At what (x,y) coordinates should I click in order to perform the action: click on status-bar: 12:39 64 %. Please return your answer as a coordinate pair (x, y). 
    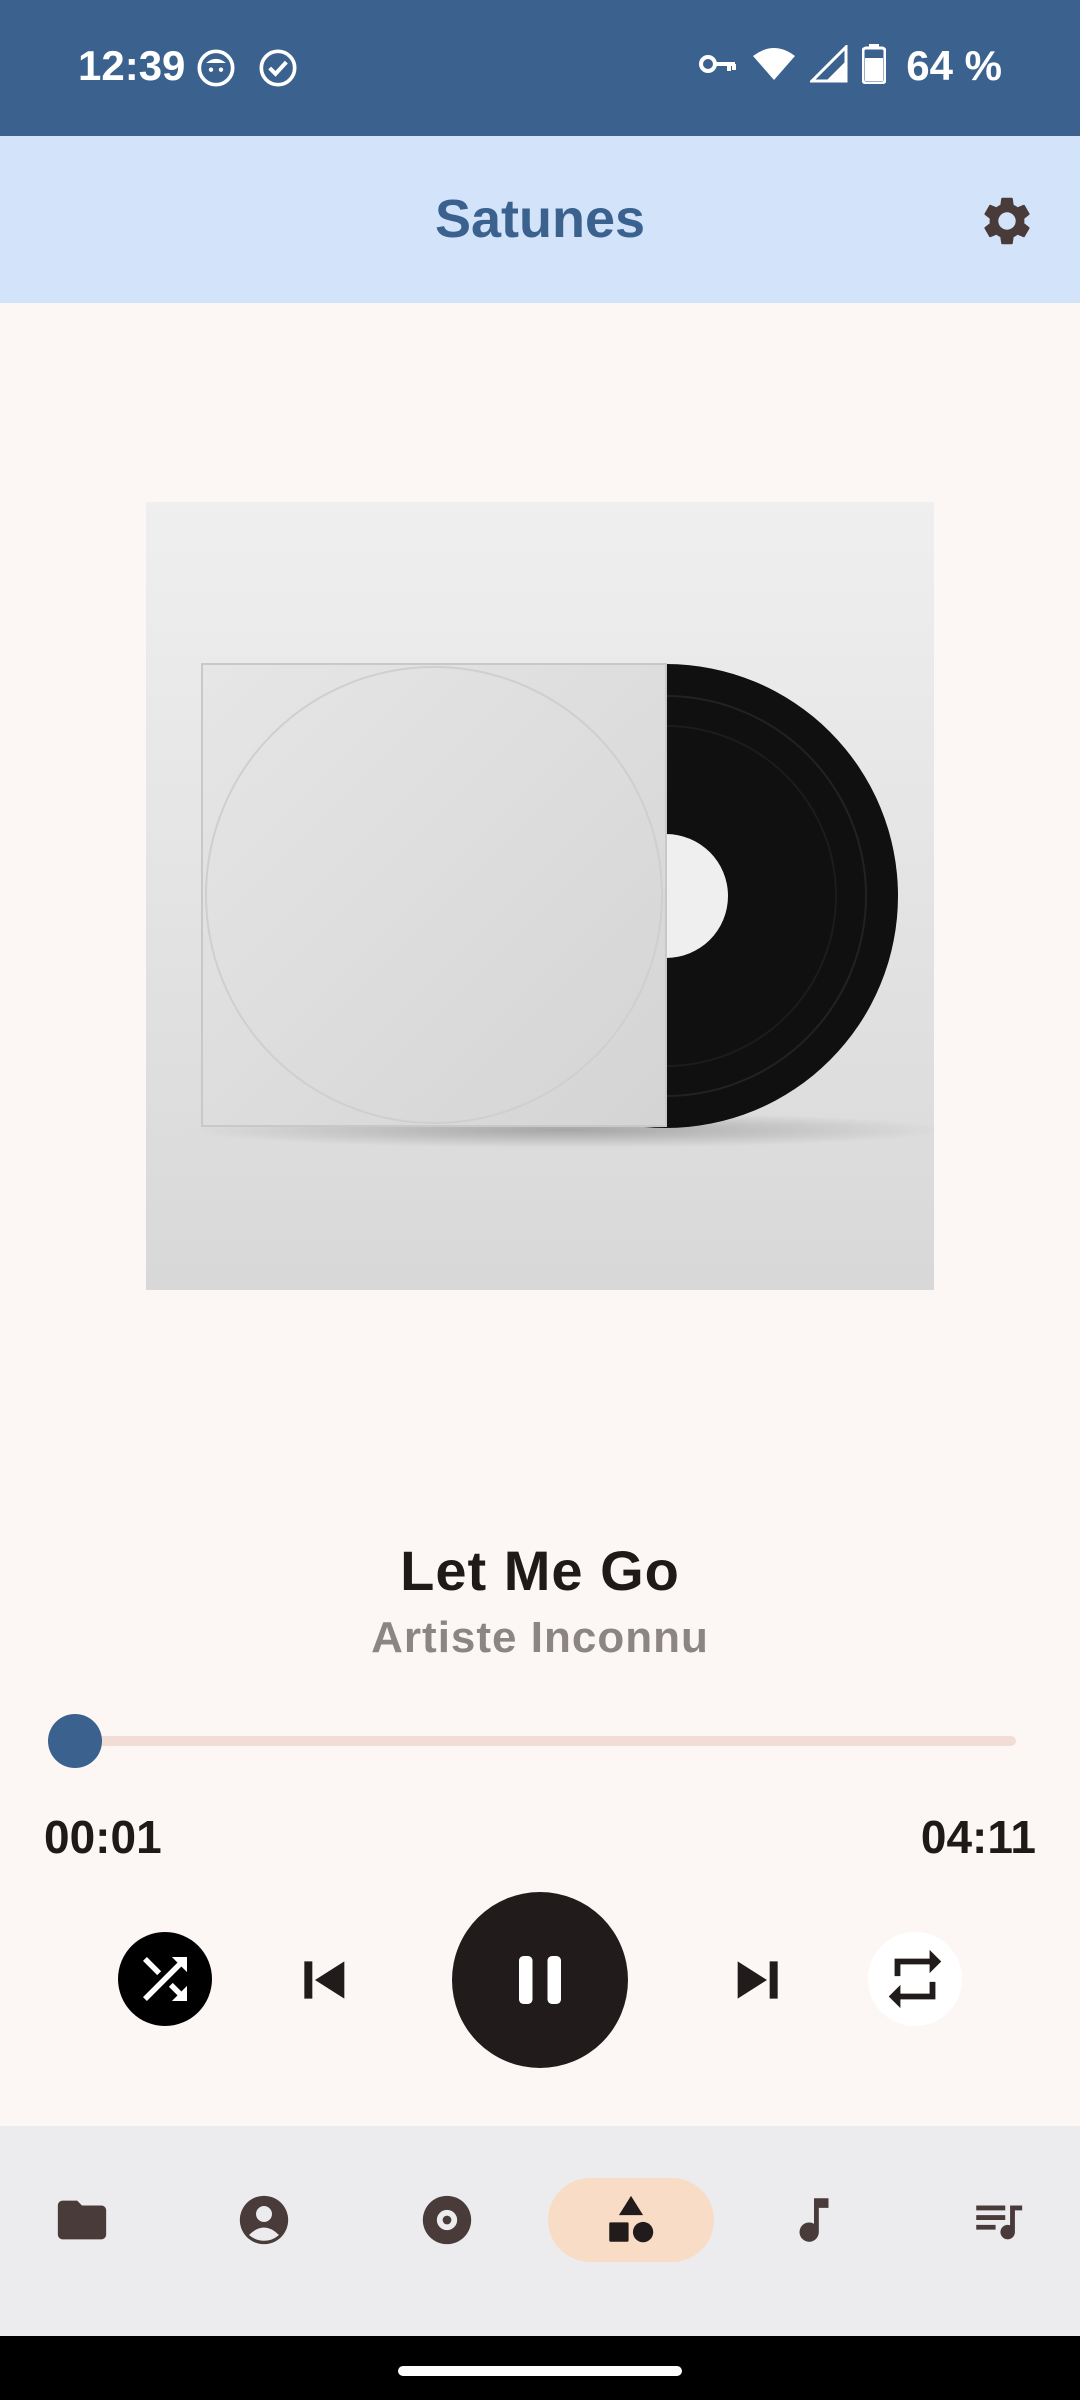
    Looking at the image, I should click on (540, 68).